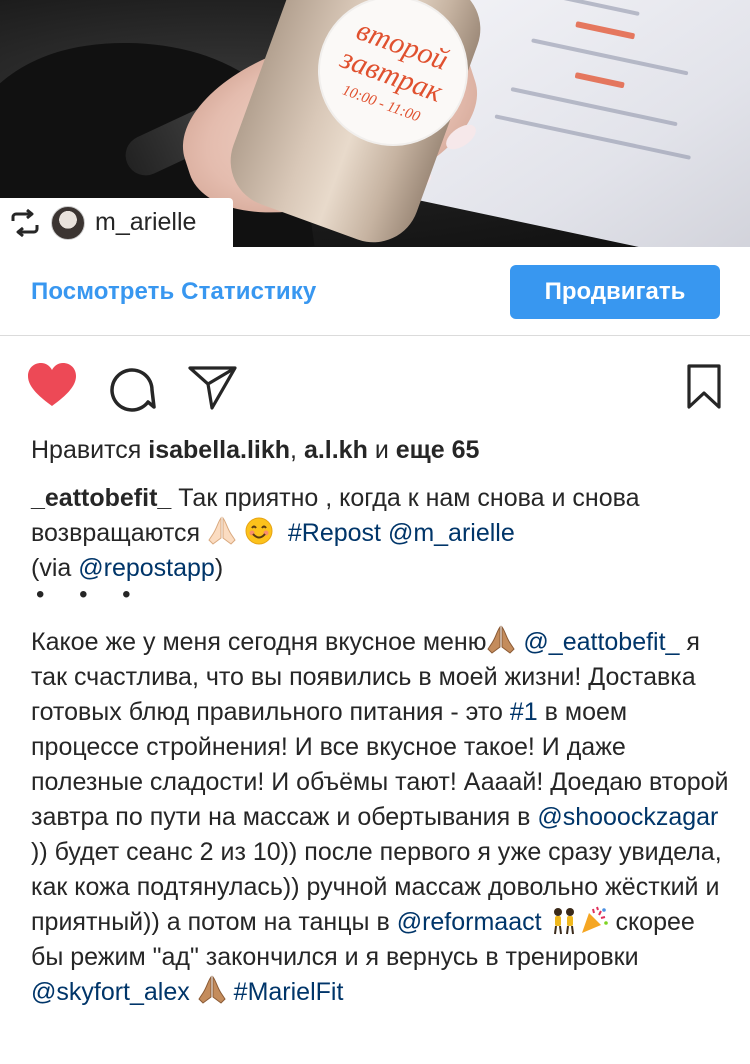  I want to click on heart-icon, so click(52, 385).